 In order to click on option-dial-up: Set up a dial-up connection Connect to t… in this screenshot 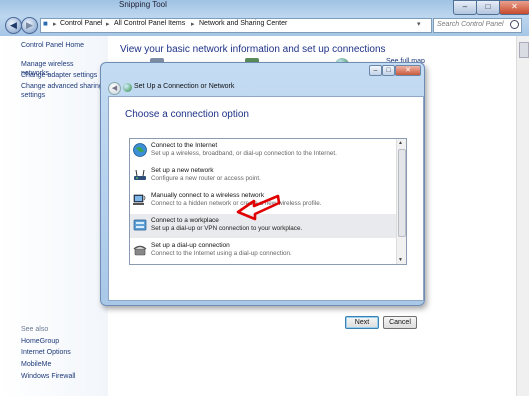, I will do `click(263, 251)`.